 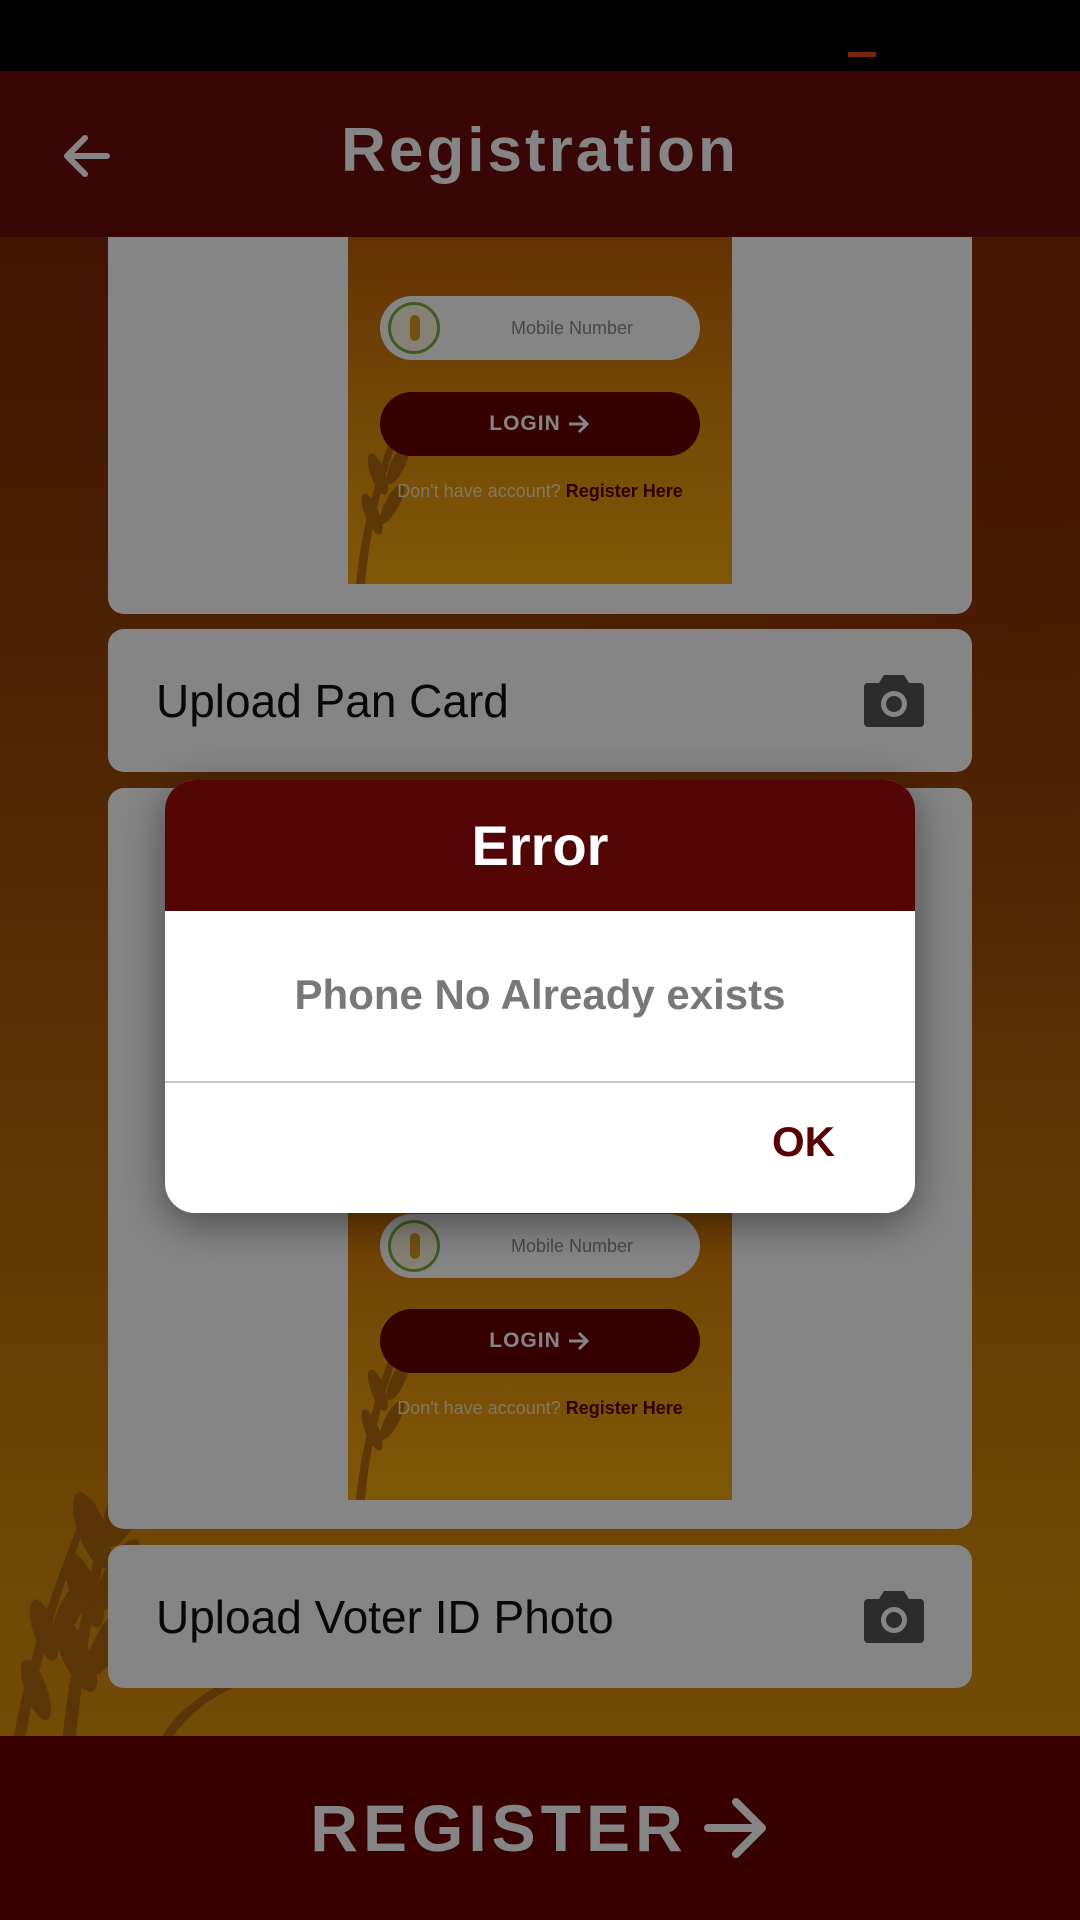 What do you see at coordinates (540, 1082) in the screenshot?
I see `dialog-divider` at bounding box center [540, 1082].